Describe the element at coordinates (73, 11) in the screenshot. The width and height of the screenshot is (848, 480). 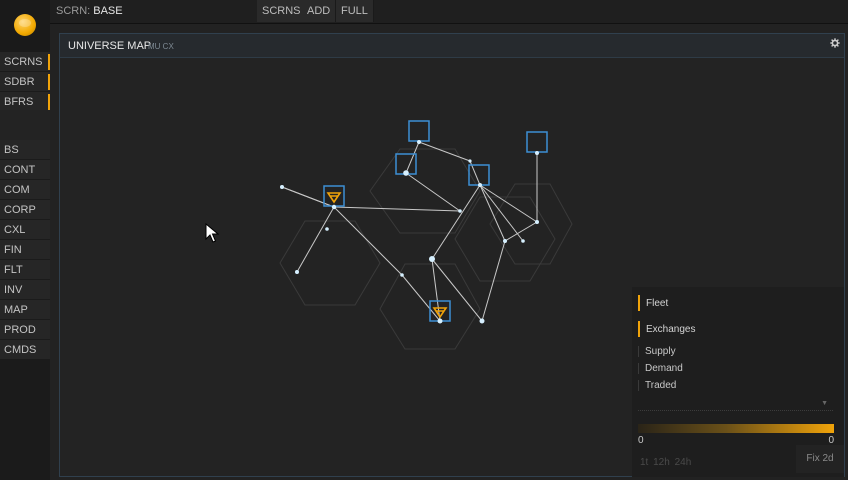
I see `screen-label: SCRN:` at that location.